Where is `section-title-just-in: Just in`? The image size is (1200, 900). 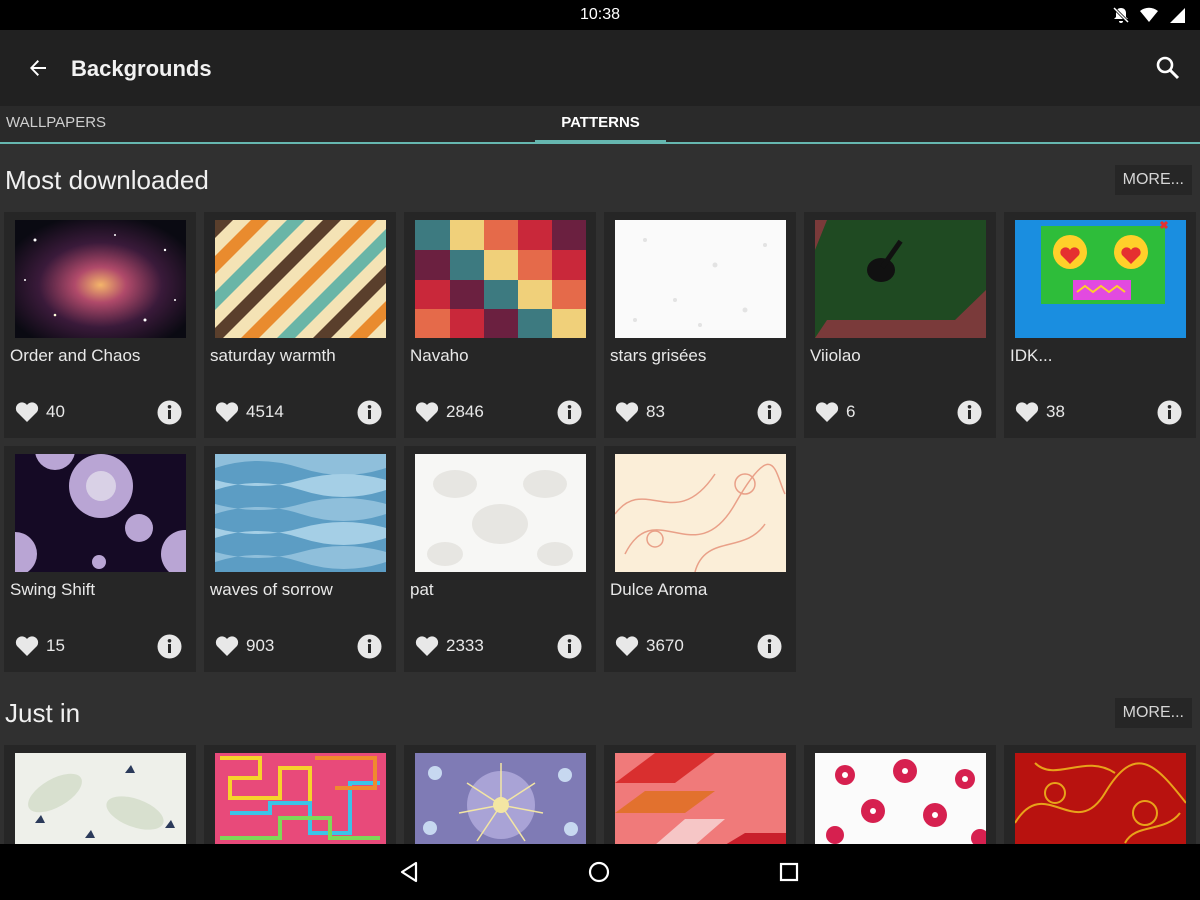
section-title-just-in: Just in is located at coordinates (43, 713).